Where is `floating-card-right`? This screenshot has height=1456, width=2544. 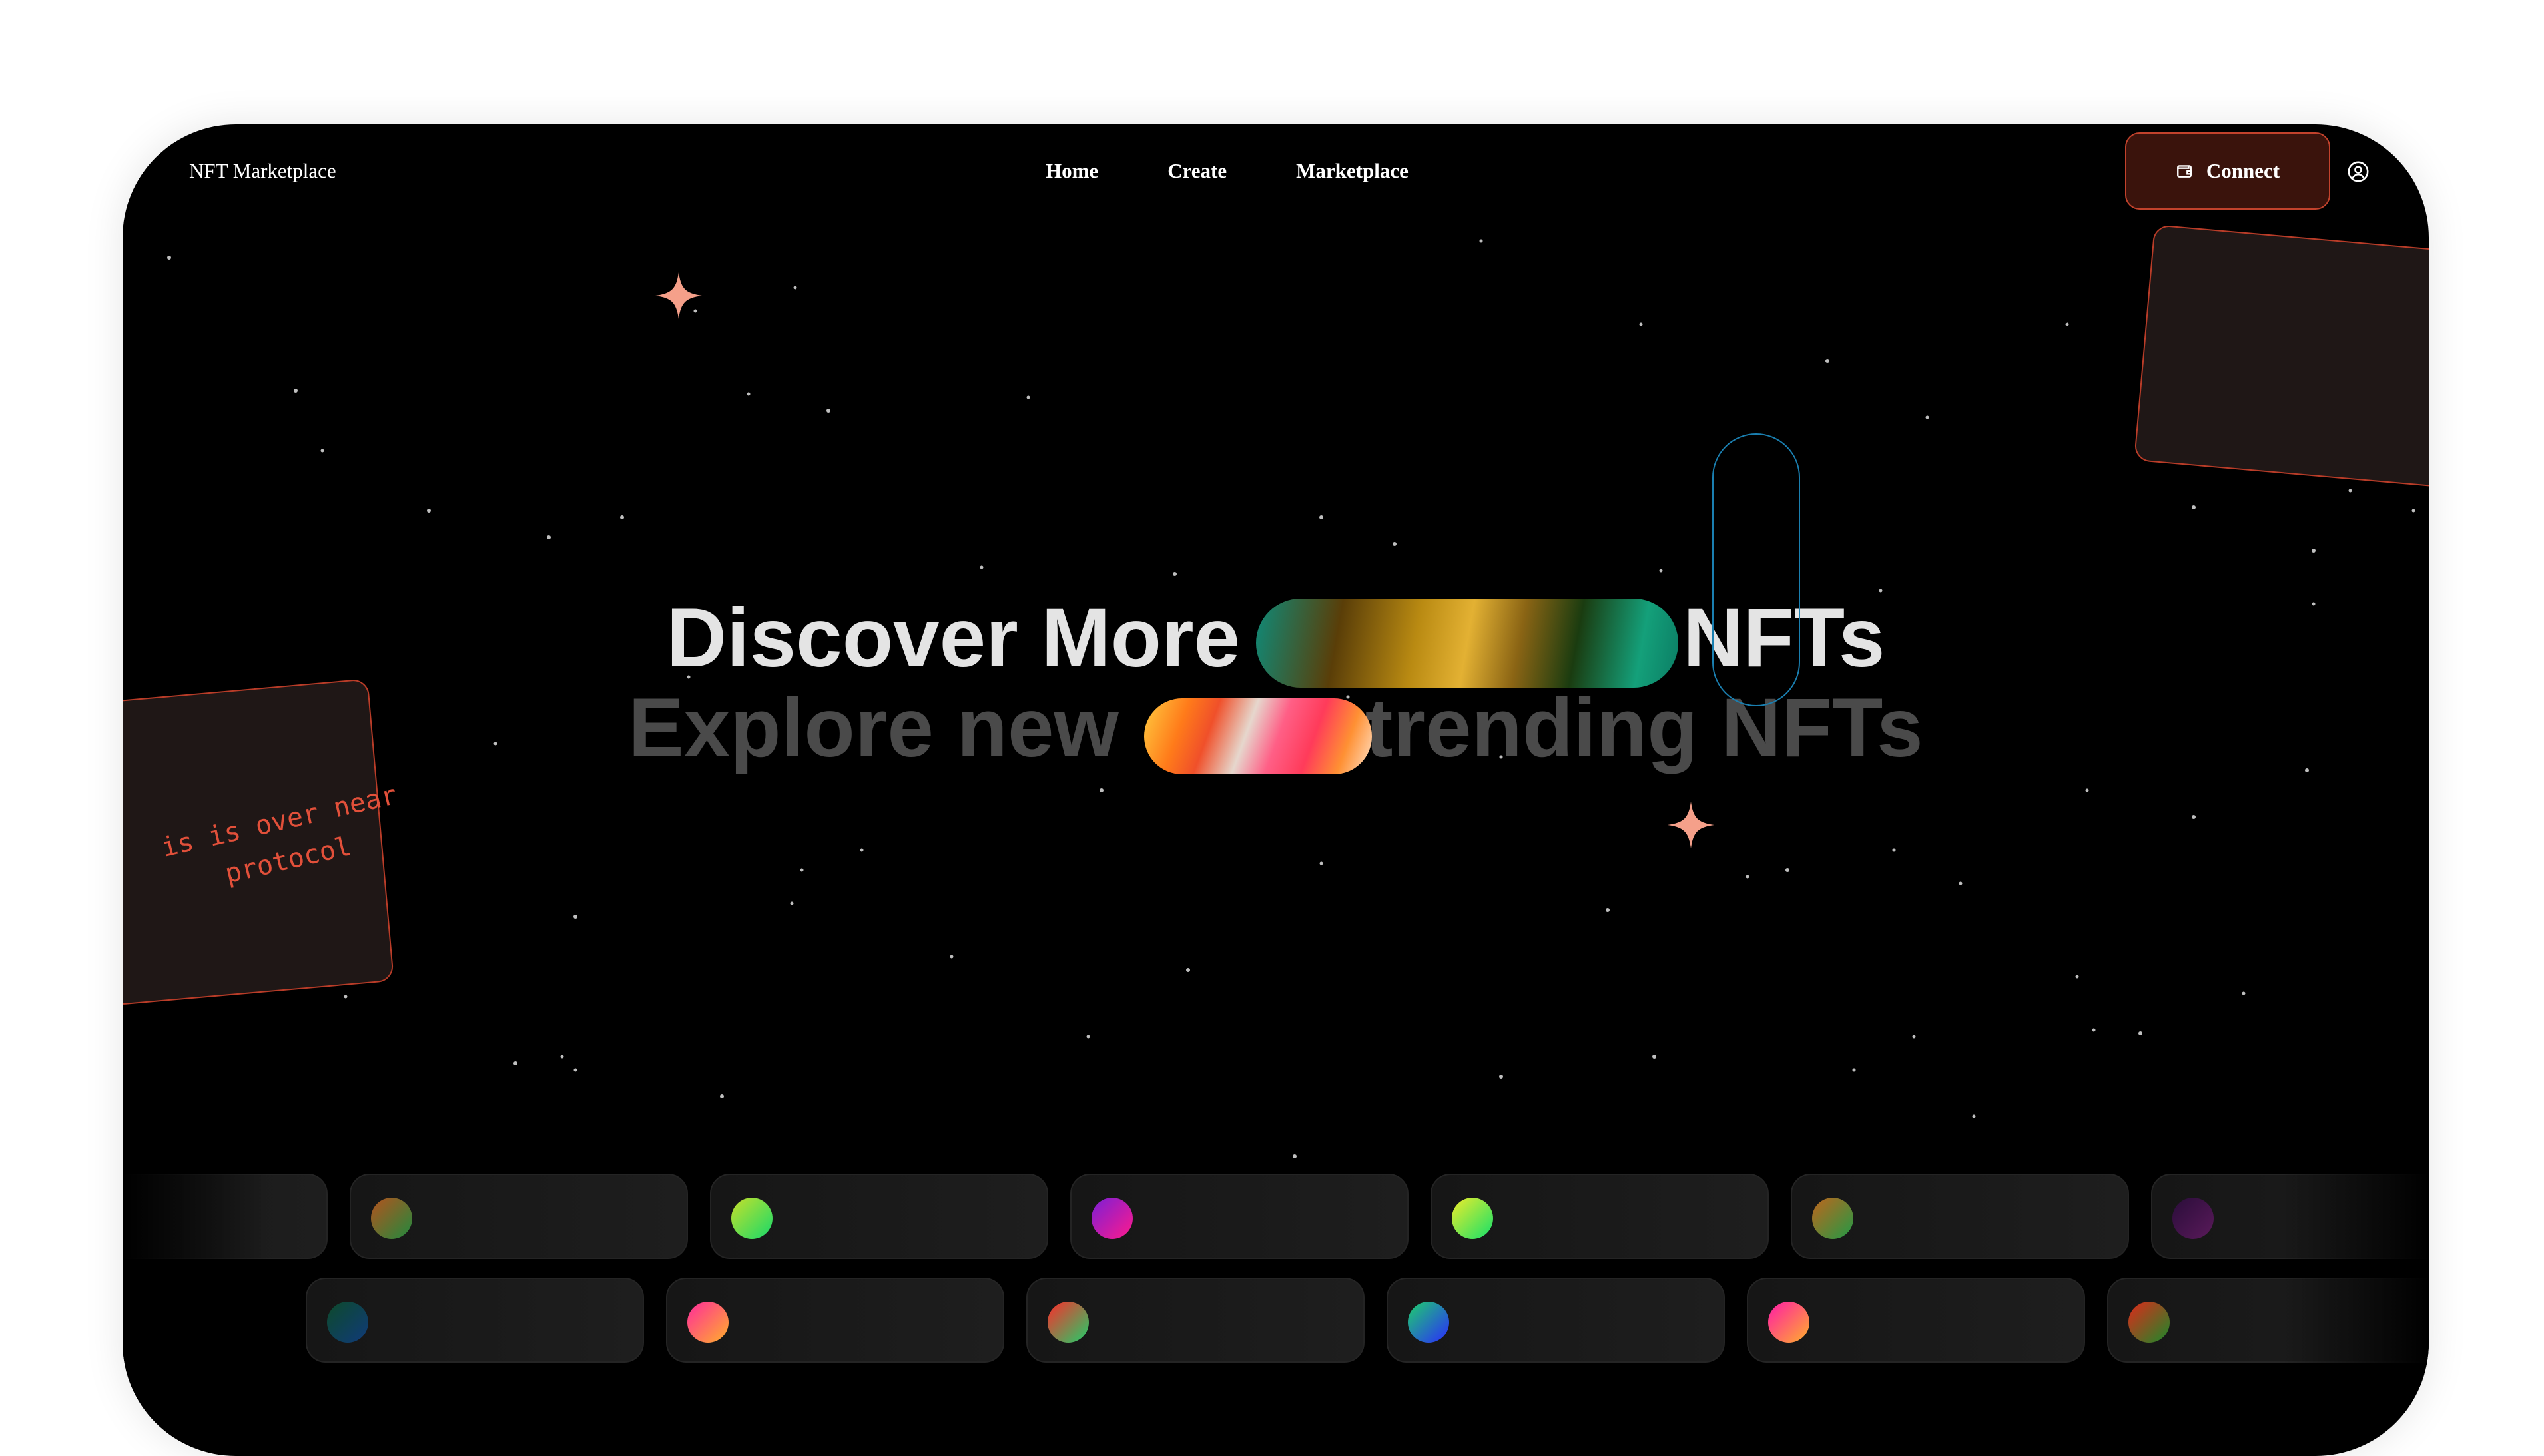 floating-card-right is located at coordinates (2281, 356).